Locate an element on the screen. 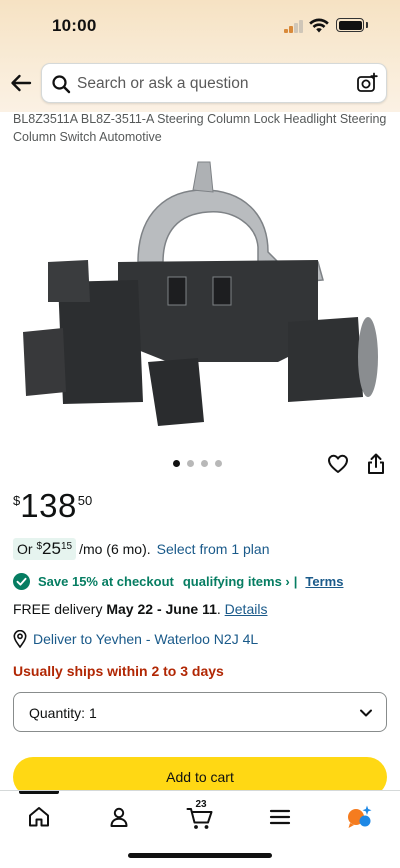 This screenshot has height=868, width=400. deliver-to-location: Deliver to Yevhen - Waterloo N2J 4L is located at coordinates (135, 639).